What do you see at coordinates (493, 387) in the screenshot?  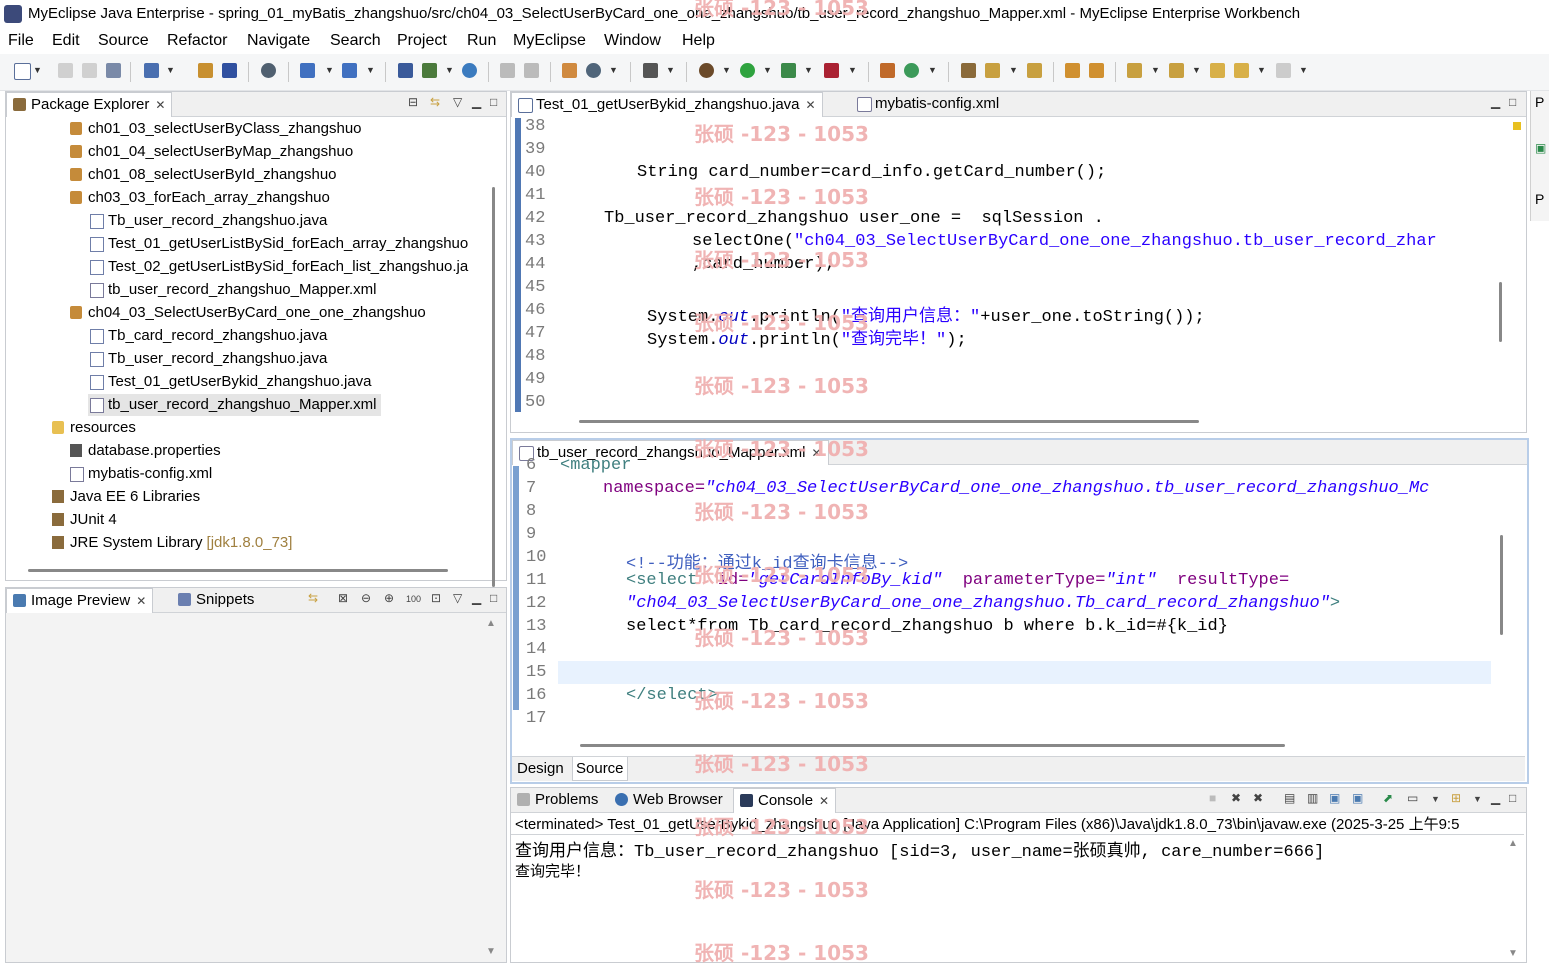 I see `tree-vertical-scrollbar` at bounding box center [493, 387].